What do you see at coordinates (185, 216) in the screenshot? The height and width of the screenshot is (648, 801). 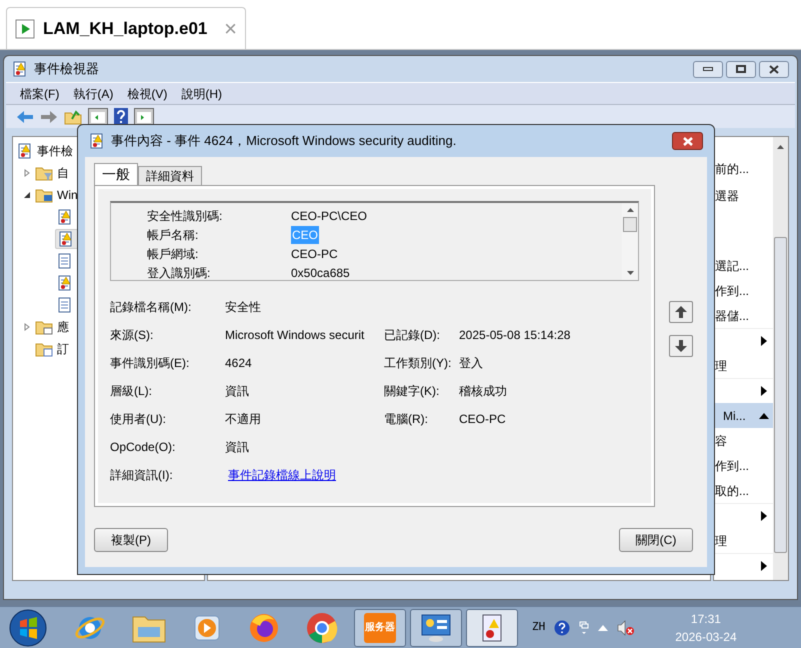 I see `description-label: 安全性識別碼:` at bounding box center [185, 216].